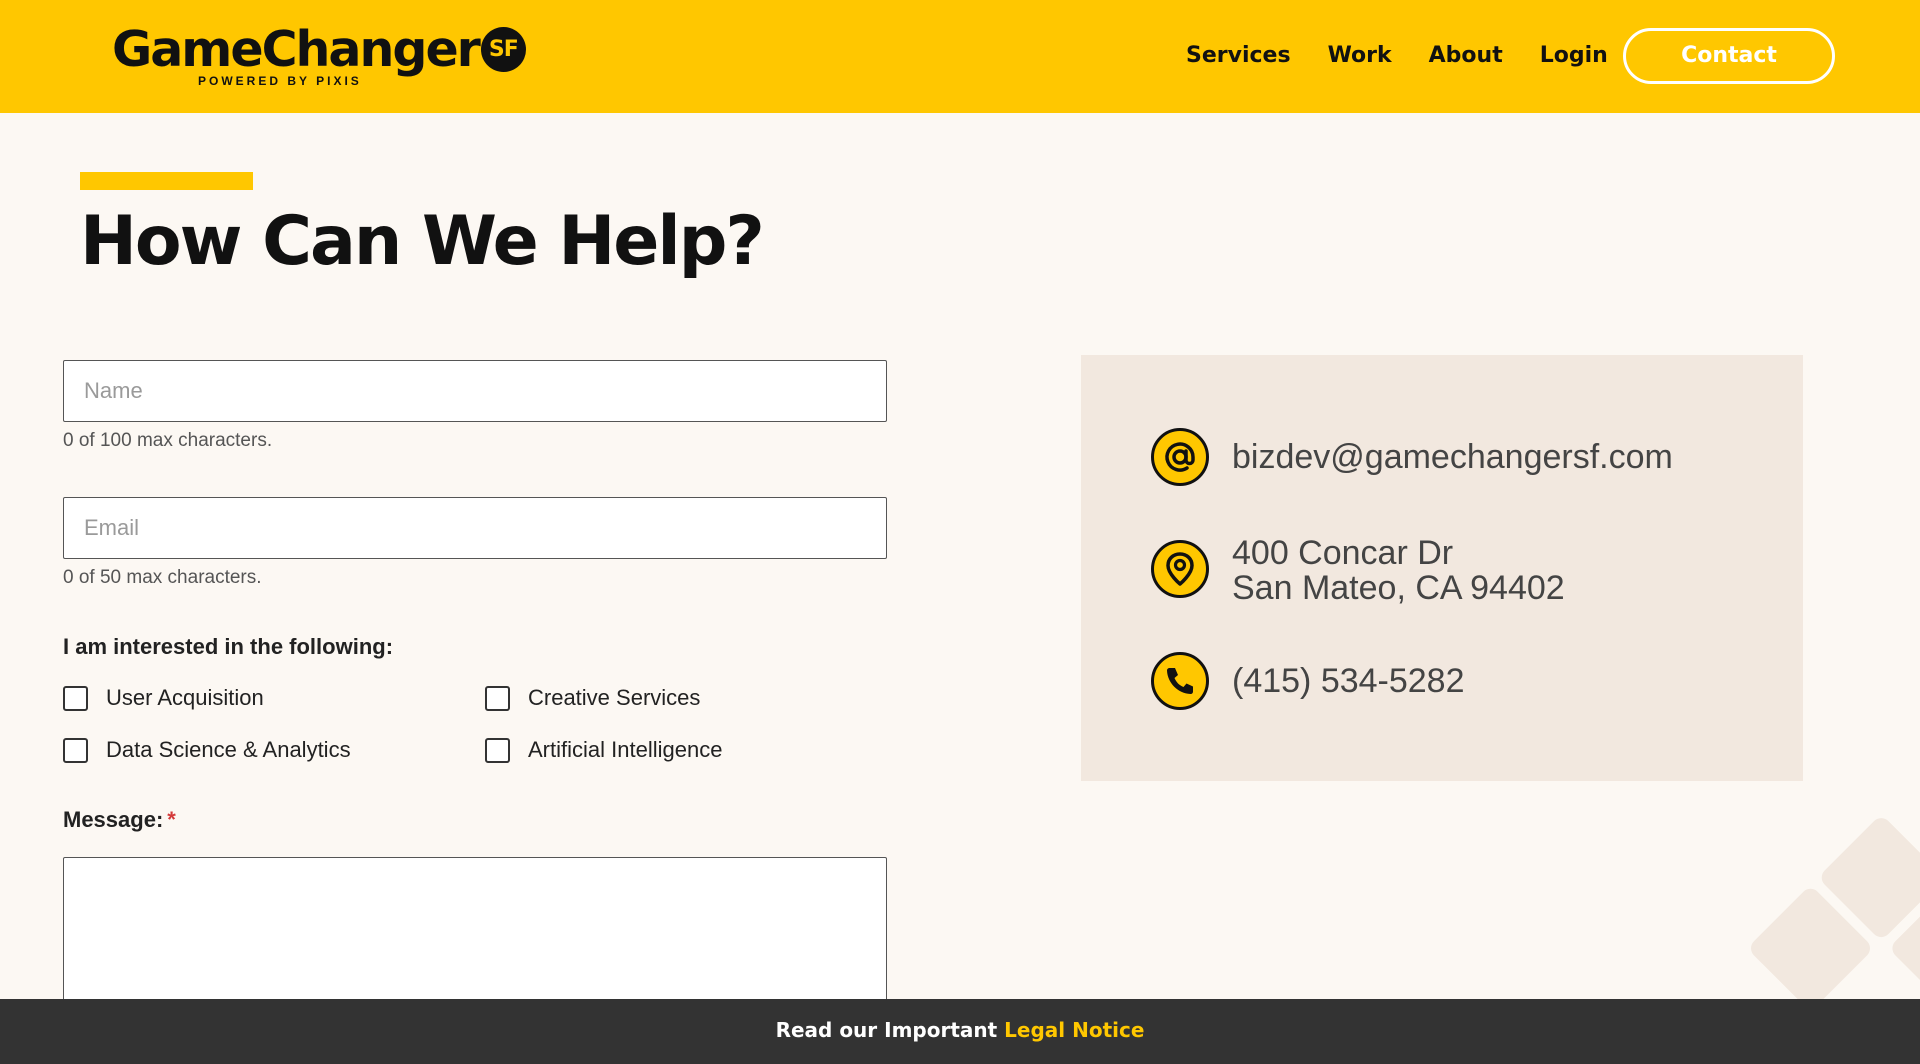 The width and height of the screenshot is (1920, 1064). I want to click on title-accent-bar, so click(166, 181).